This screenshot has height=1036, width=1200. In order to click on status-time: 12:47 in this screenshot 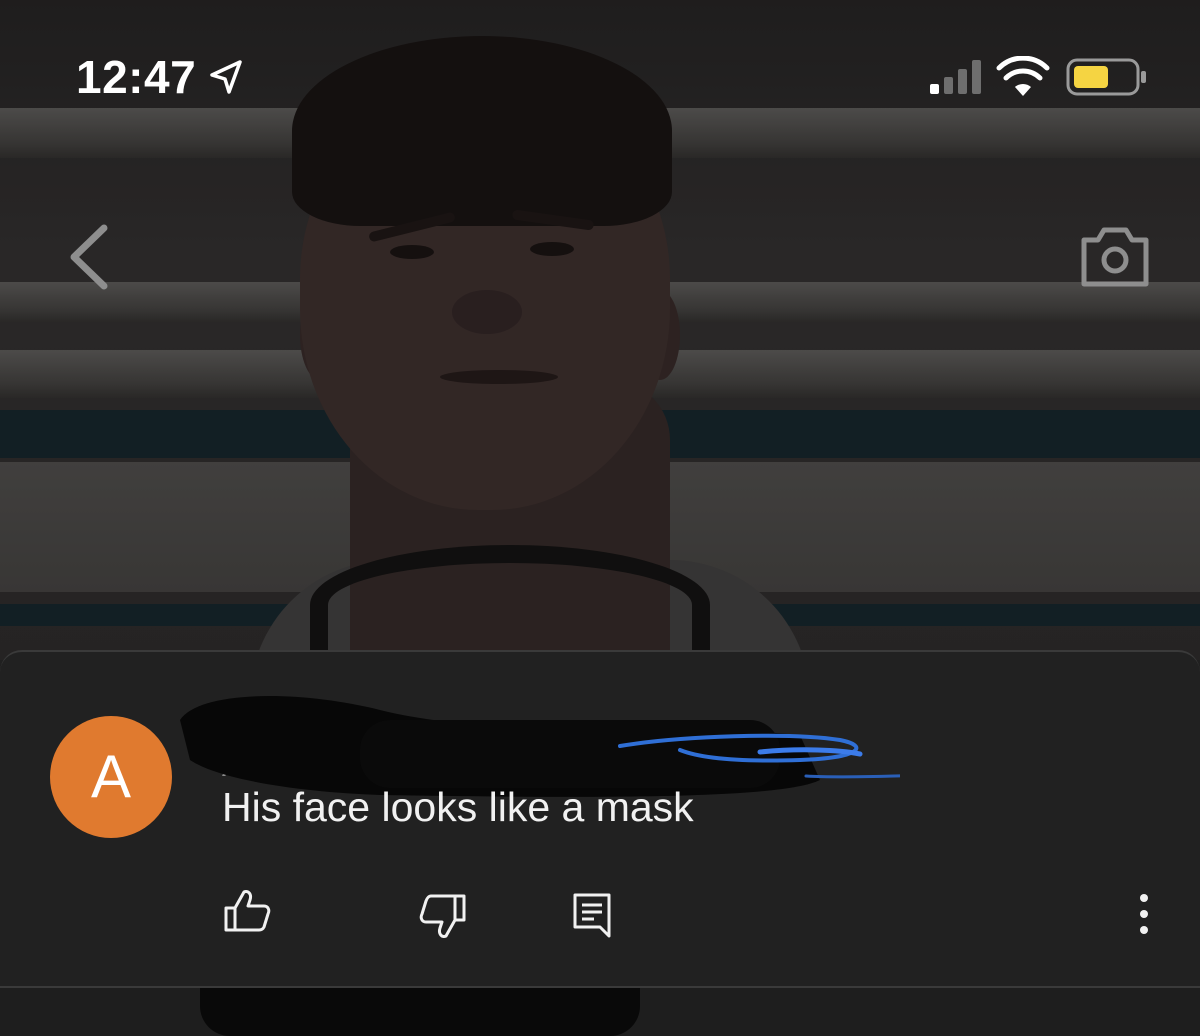, I will do `click(136, 77)`.